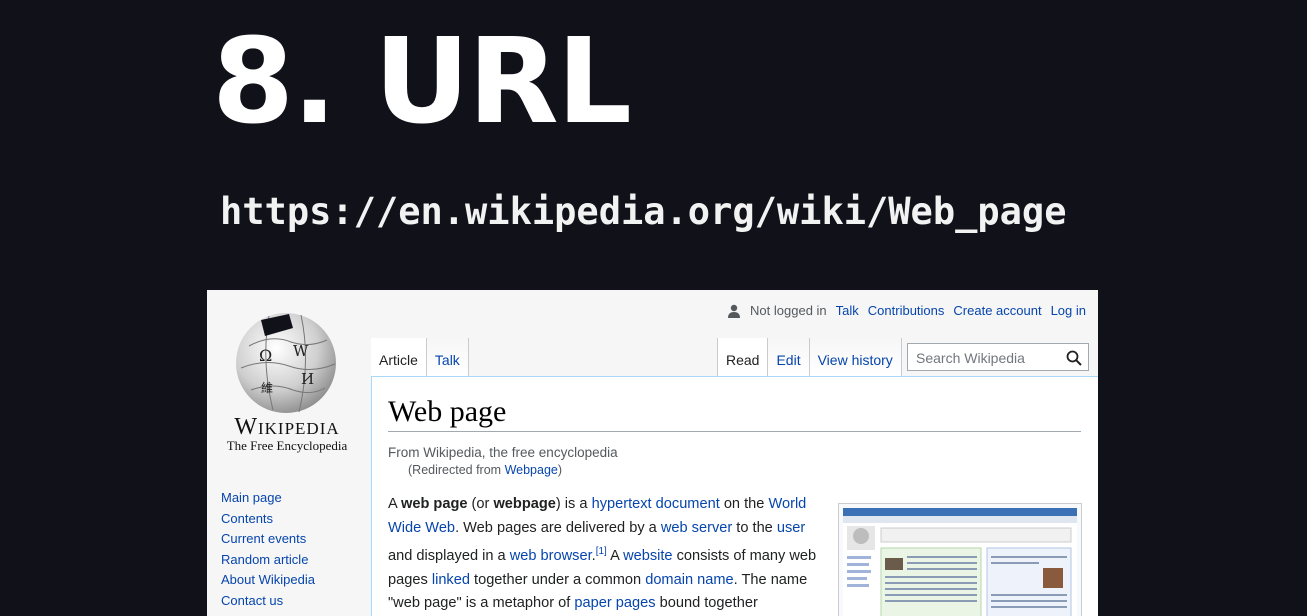 Image resolution: width=1307 pixels, height=616 pixels. Describe the element at coordinates (480, 504) in the screenshot. I see `article-text-segment: (or` at that location.